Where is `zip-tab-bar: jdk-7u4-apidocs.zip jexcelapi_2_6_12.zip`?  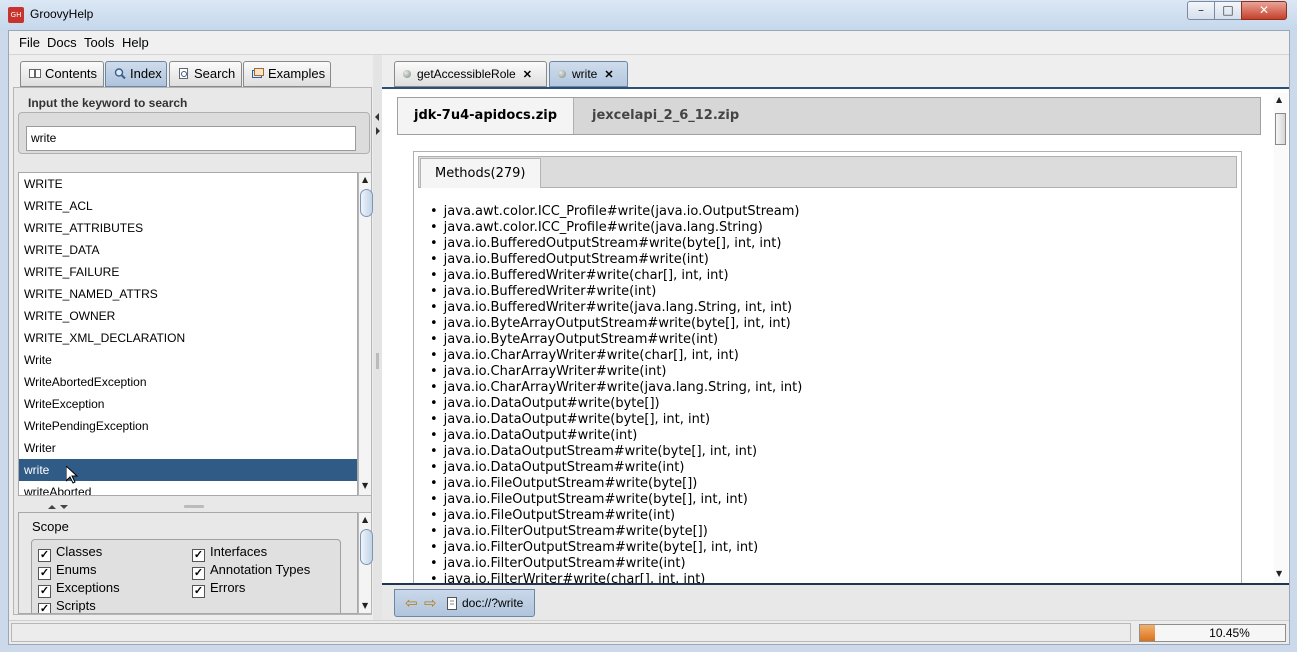 zip-tab-bar: jdk-7u4-apidocs.zip jexcelapi_2_6_12.zip is located at coordinates (829, 116).